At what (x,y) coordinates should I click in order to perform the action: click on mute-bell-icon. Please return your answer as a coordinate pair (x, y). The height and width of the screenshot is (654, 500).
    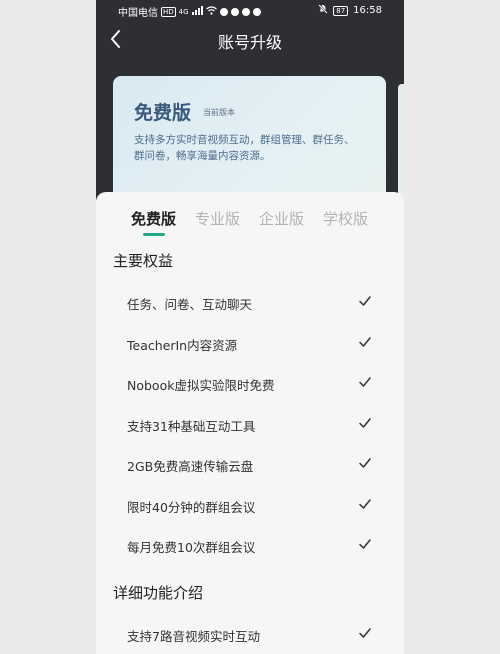
    Looking at the image, I should click on (323, 10).